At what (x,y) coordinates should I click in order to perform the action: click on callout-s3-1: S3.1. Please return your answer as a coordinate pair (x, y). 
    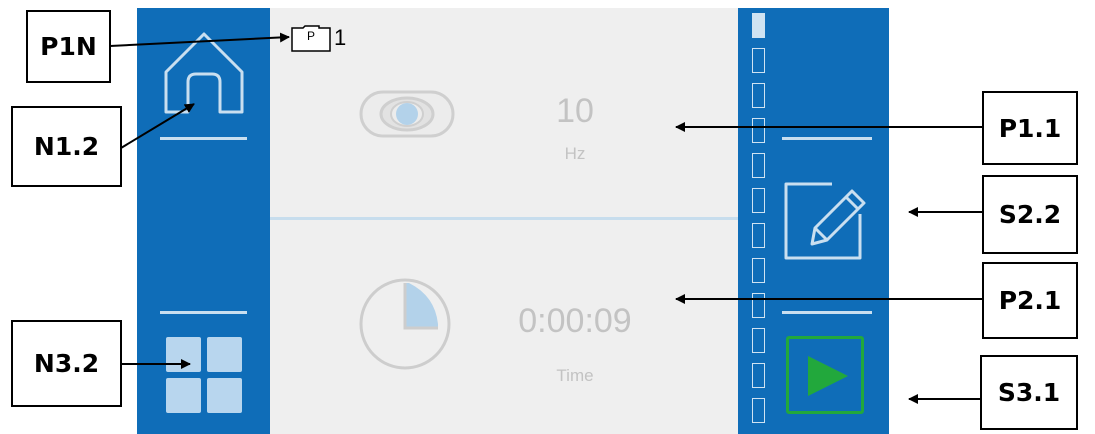
    Looking at the image, I should click on (1029, 392).